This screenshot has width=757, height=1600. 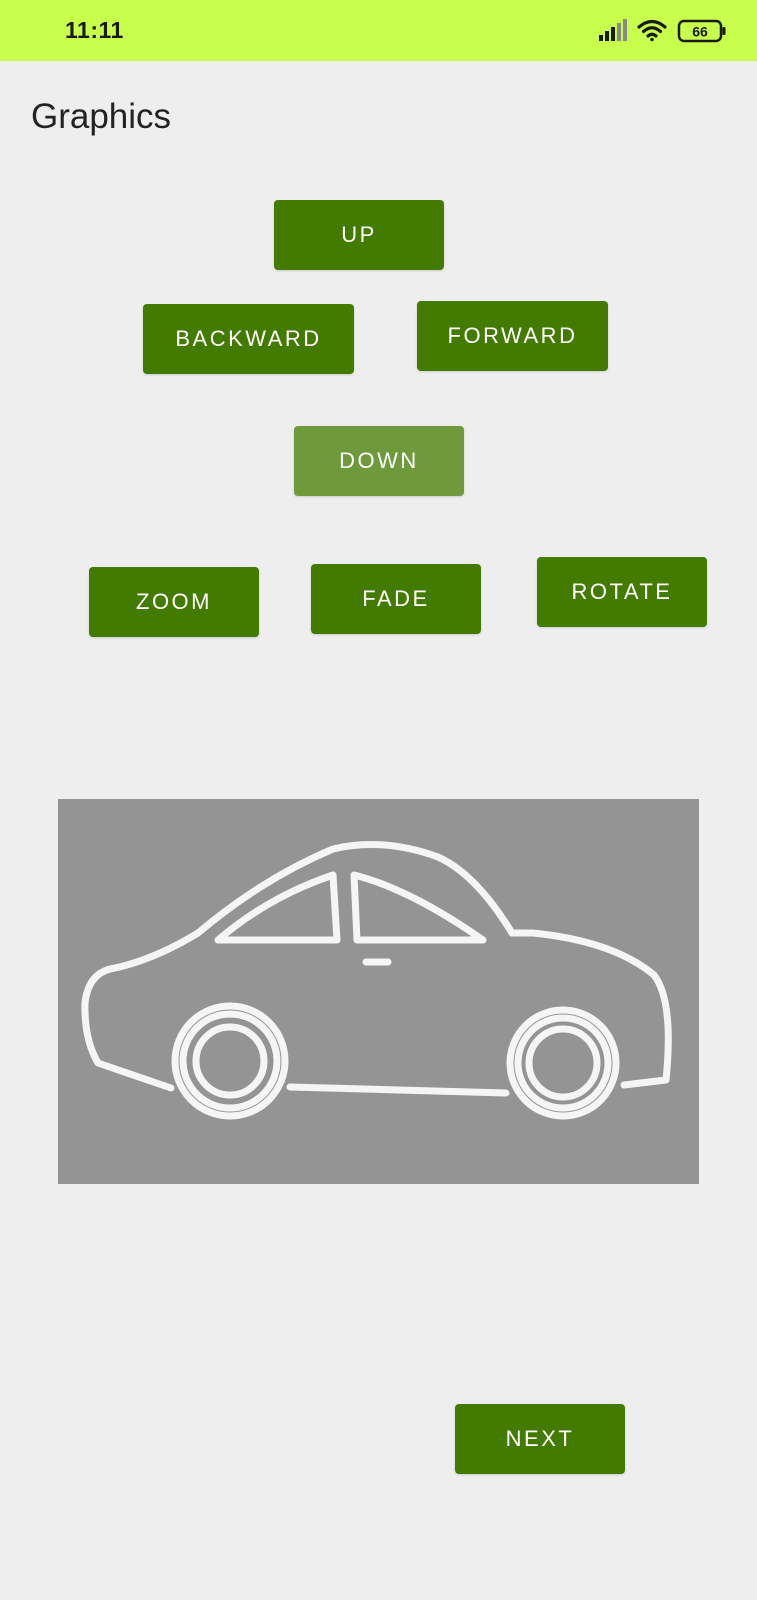 What do you see at coordinates (101, 116) in the screenshot?
I see `page-title: Graphics` at bounding box center [101, 116].